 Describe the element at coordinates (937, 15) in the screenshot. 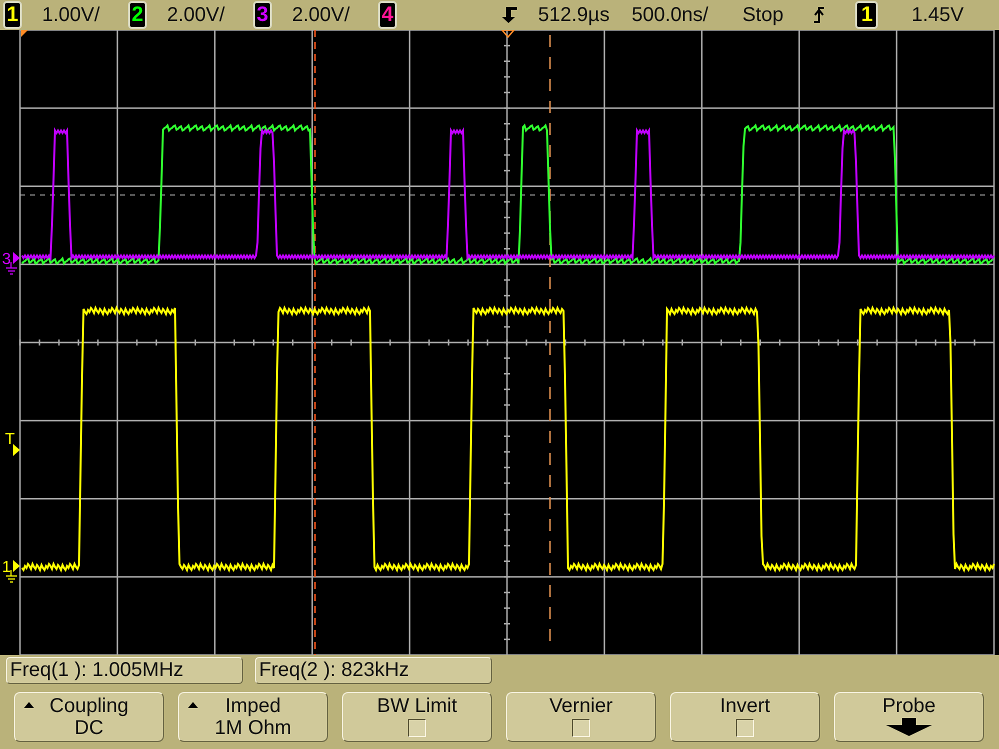

I see `trigger-level-readout: 1.45V` at that location.